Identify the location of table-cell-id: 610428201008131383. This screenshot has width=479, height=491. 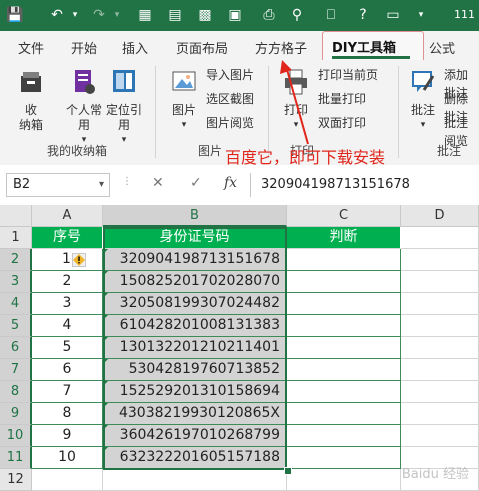
(195, 326).